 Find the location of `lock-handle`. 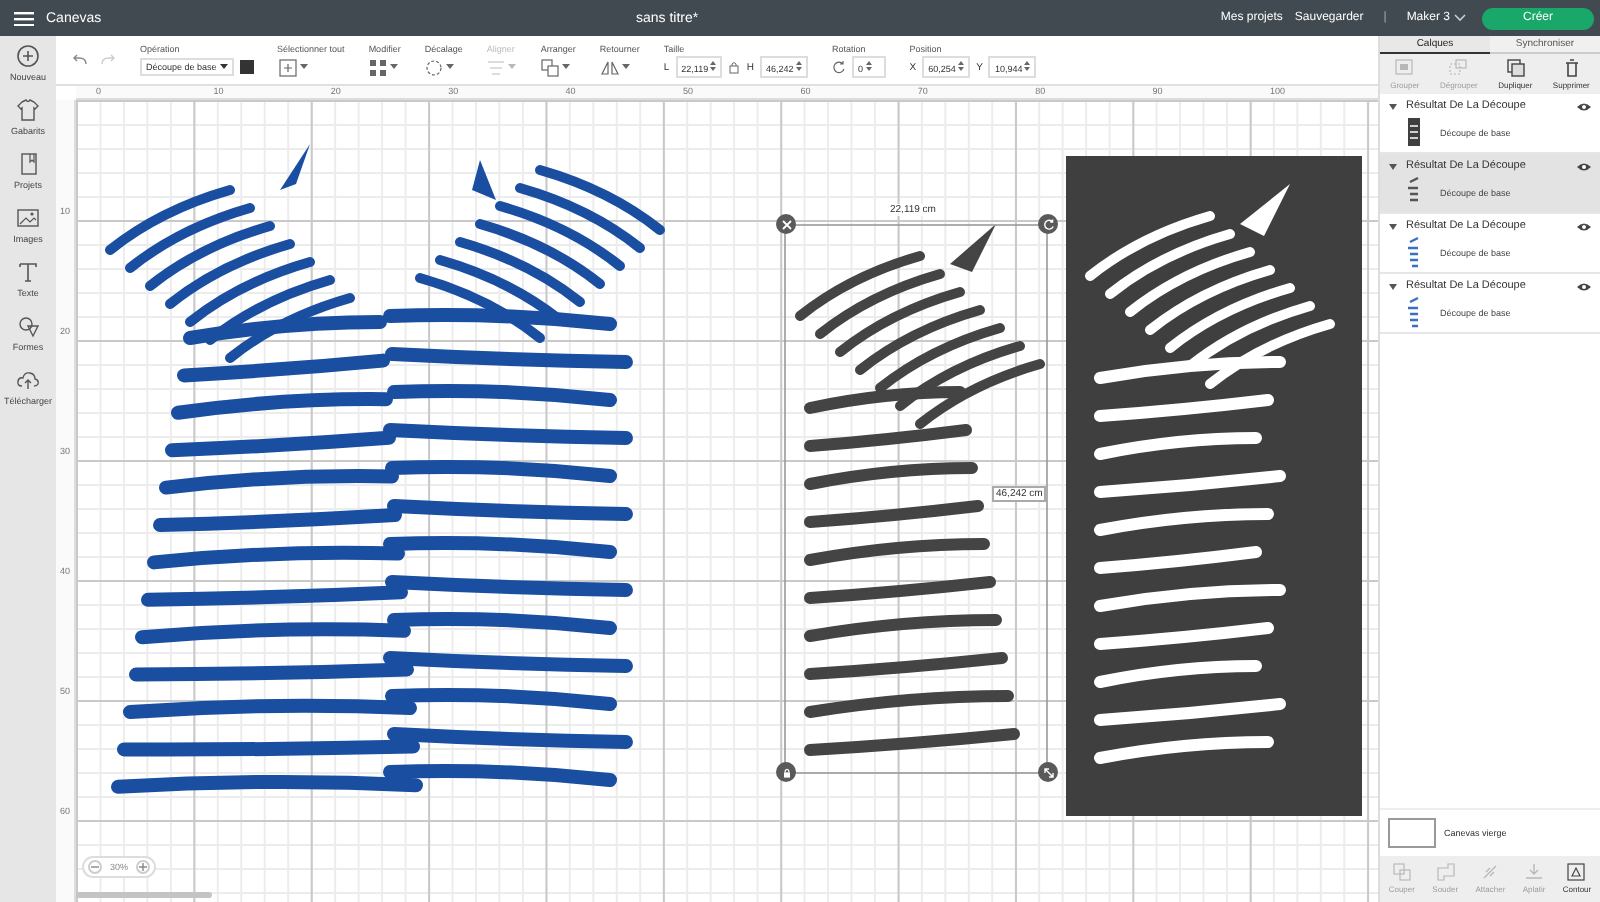

lock-handle is located at coordinates (786, 772).